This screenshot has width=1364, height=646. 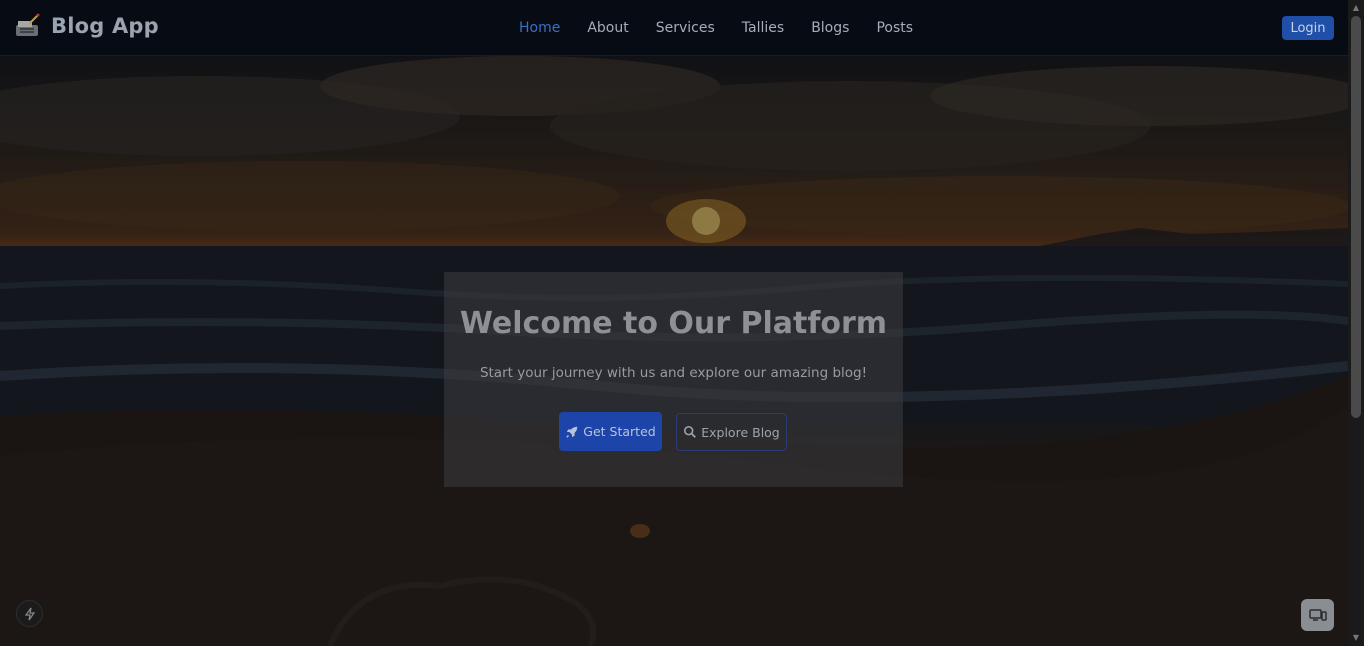 I want to click on hero-title: Welcome to Our Platform, so click(x=673, y=323).